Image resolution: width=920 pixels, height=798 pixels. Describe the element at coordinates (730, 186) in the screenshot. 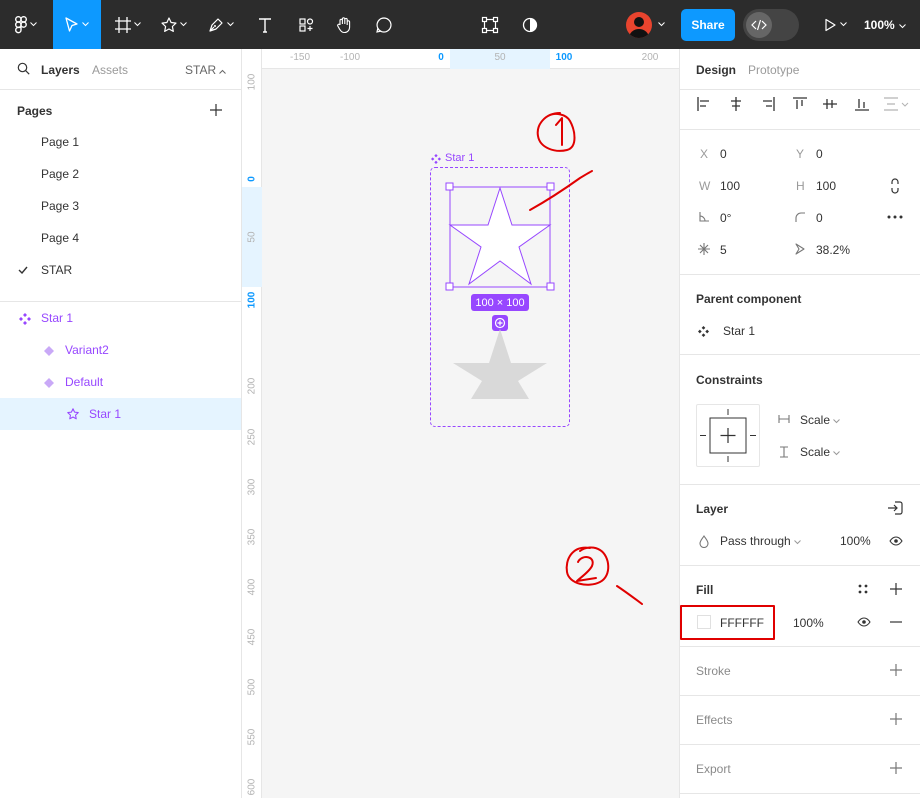

I see `width-field: 100` at that location.